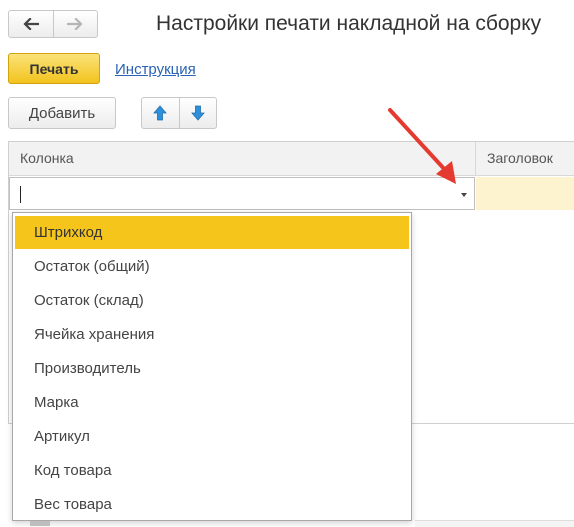  I want to click on move-down-button, so click(197, 113).